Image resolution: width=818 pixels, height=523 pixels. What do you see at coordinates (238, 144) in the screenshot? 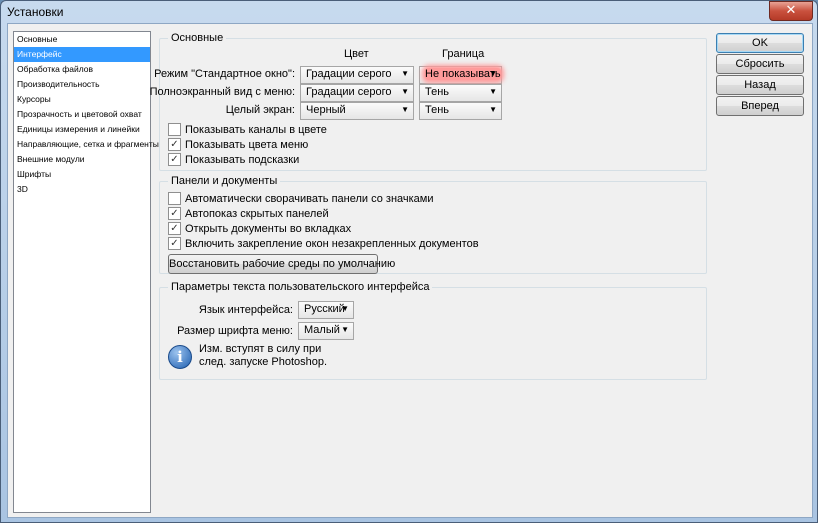
I see `show-menu-colors-checkbox: ✓ Показывать цвета меню` at bounding box center [238, 144].